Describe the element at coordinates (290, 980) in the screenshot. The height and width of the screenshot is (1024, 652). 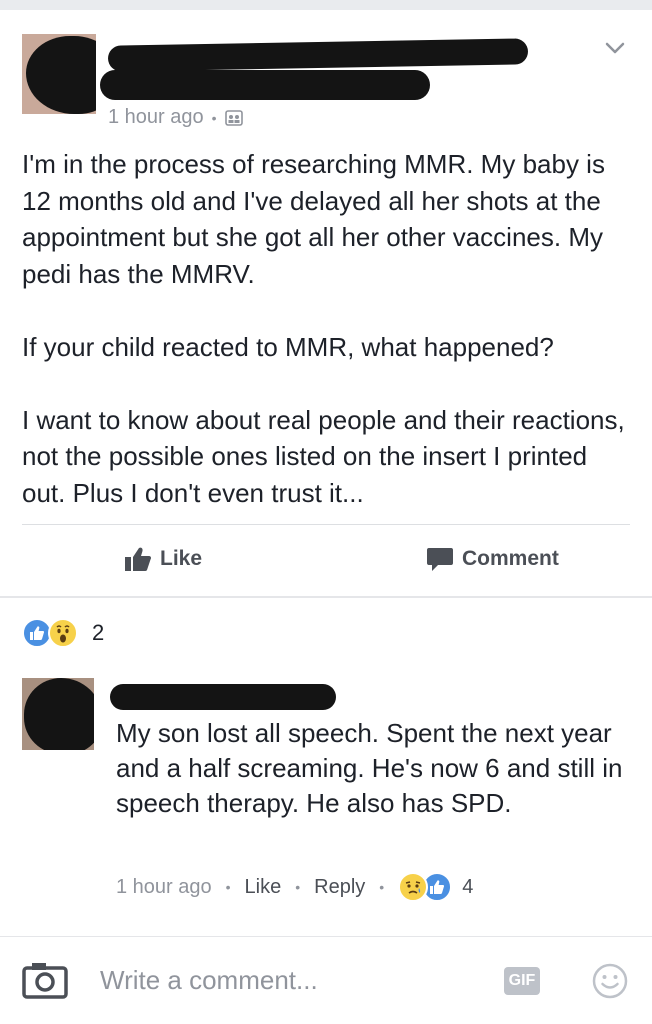
I see `comment-input` at that location.